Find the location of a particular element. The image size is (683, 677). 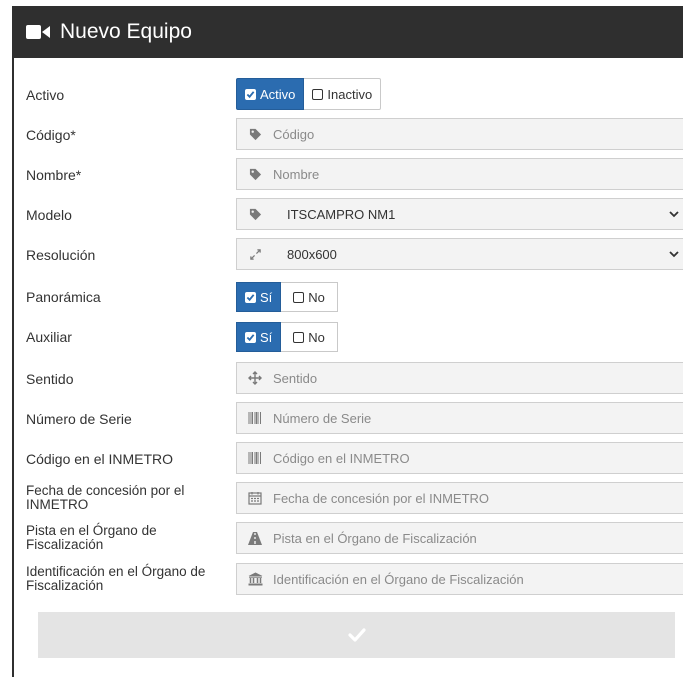

fecha-concesion-input: Fecha de concesión por el INMETRO is located at coordinates (459, 498).